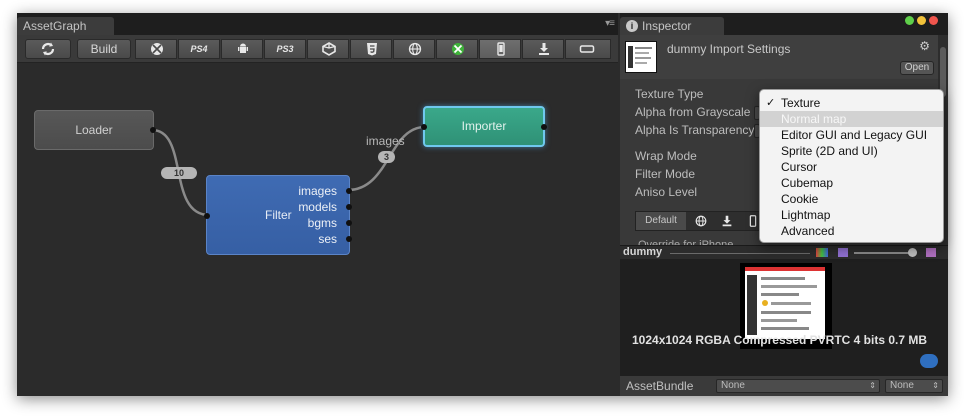  Describe the element at coordinates (386, 157) in the screenshot. I see `edge-count-badge: 3` at that location.